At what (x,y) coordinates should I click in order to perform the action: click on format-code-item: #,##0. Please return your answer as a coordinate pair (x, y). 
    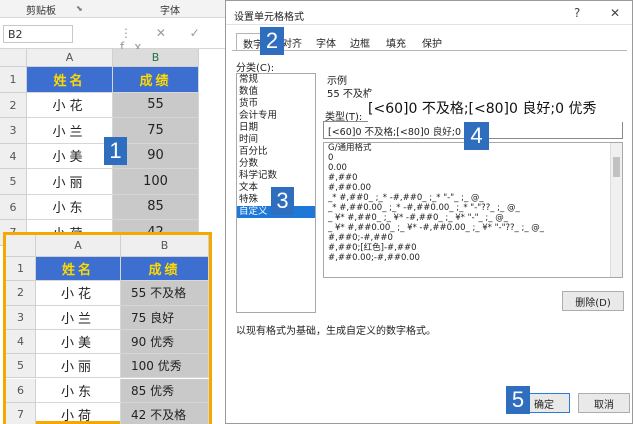
    Looking at the image, I should click on (473, 178).